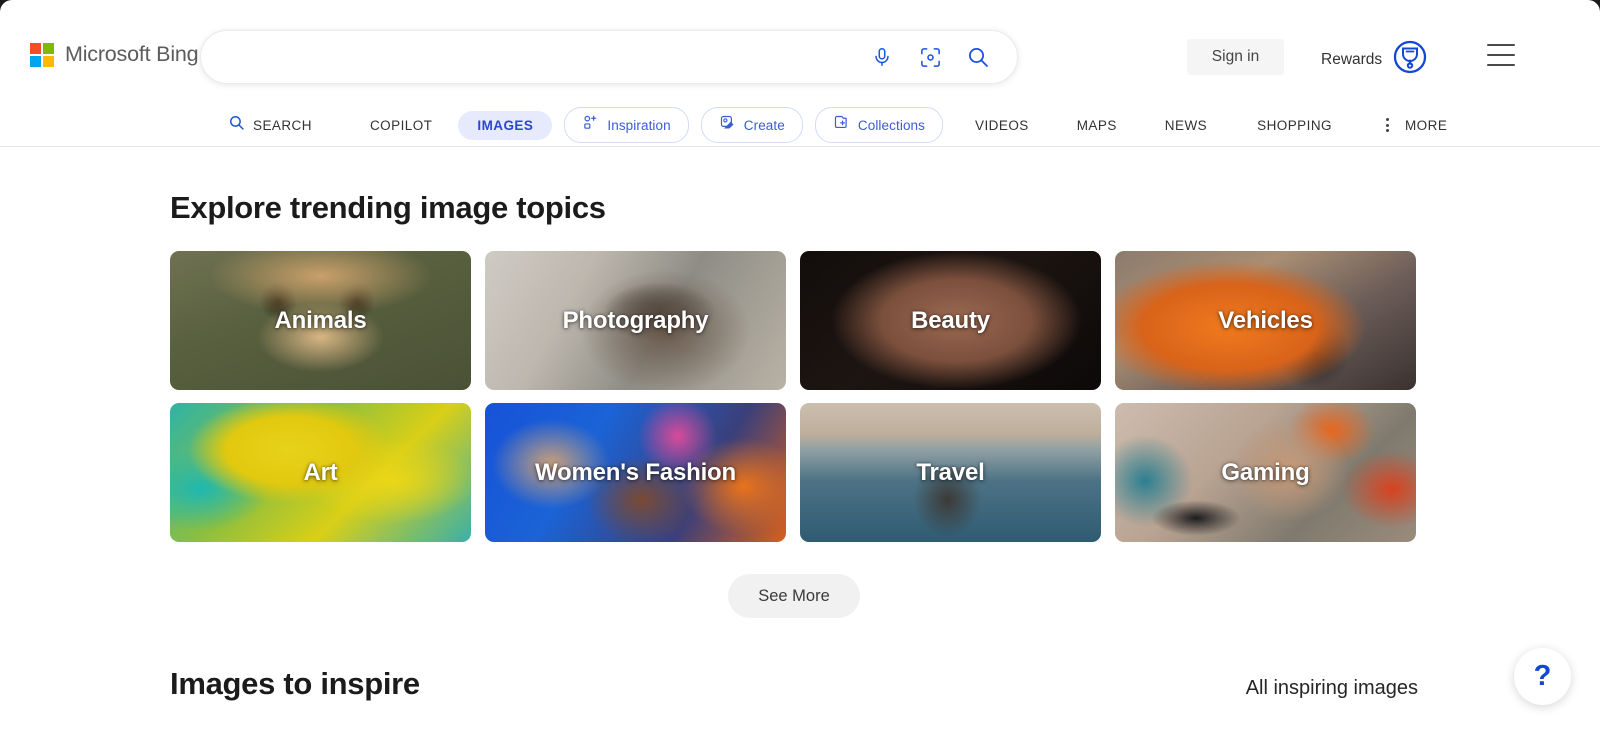  What do you see at coordinates (841, 125) in the screenshot?
I see `collections-icon` at bounding box center [841, 125].